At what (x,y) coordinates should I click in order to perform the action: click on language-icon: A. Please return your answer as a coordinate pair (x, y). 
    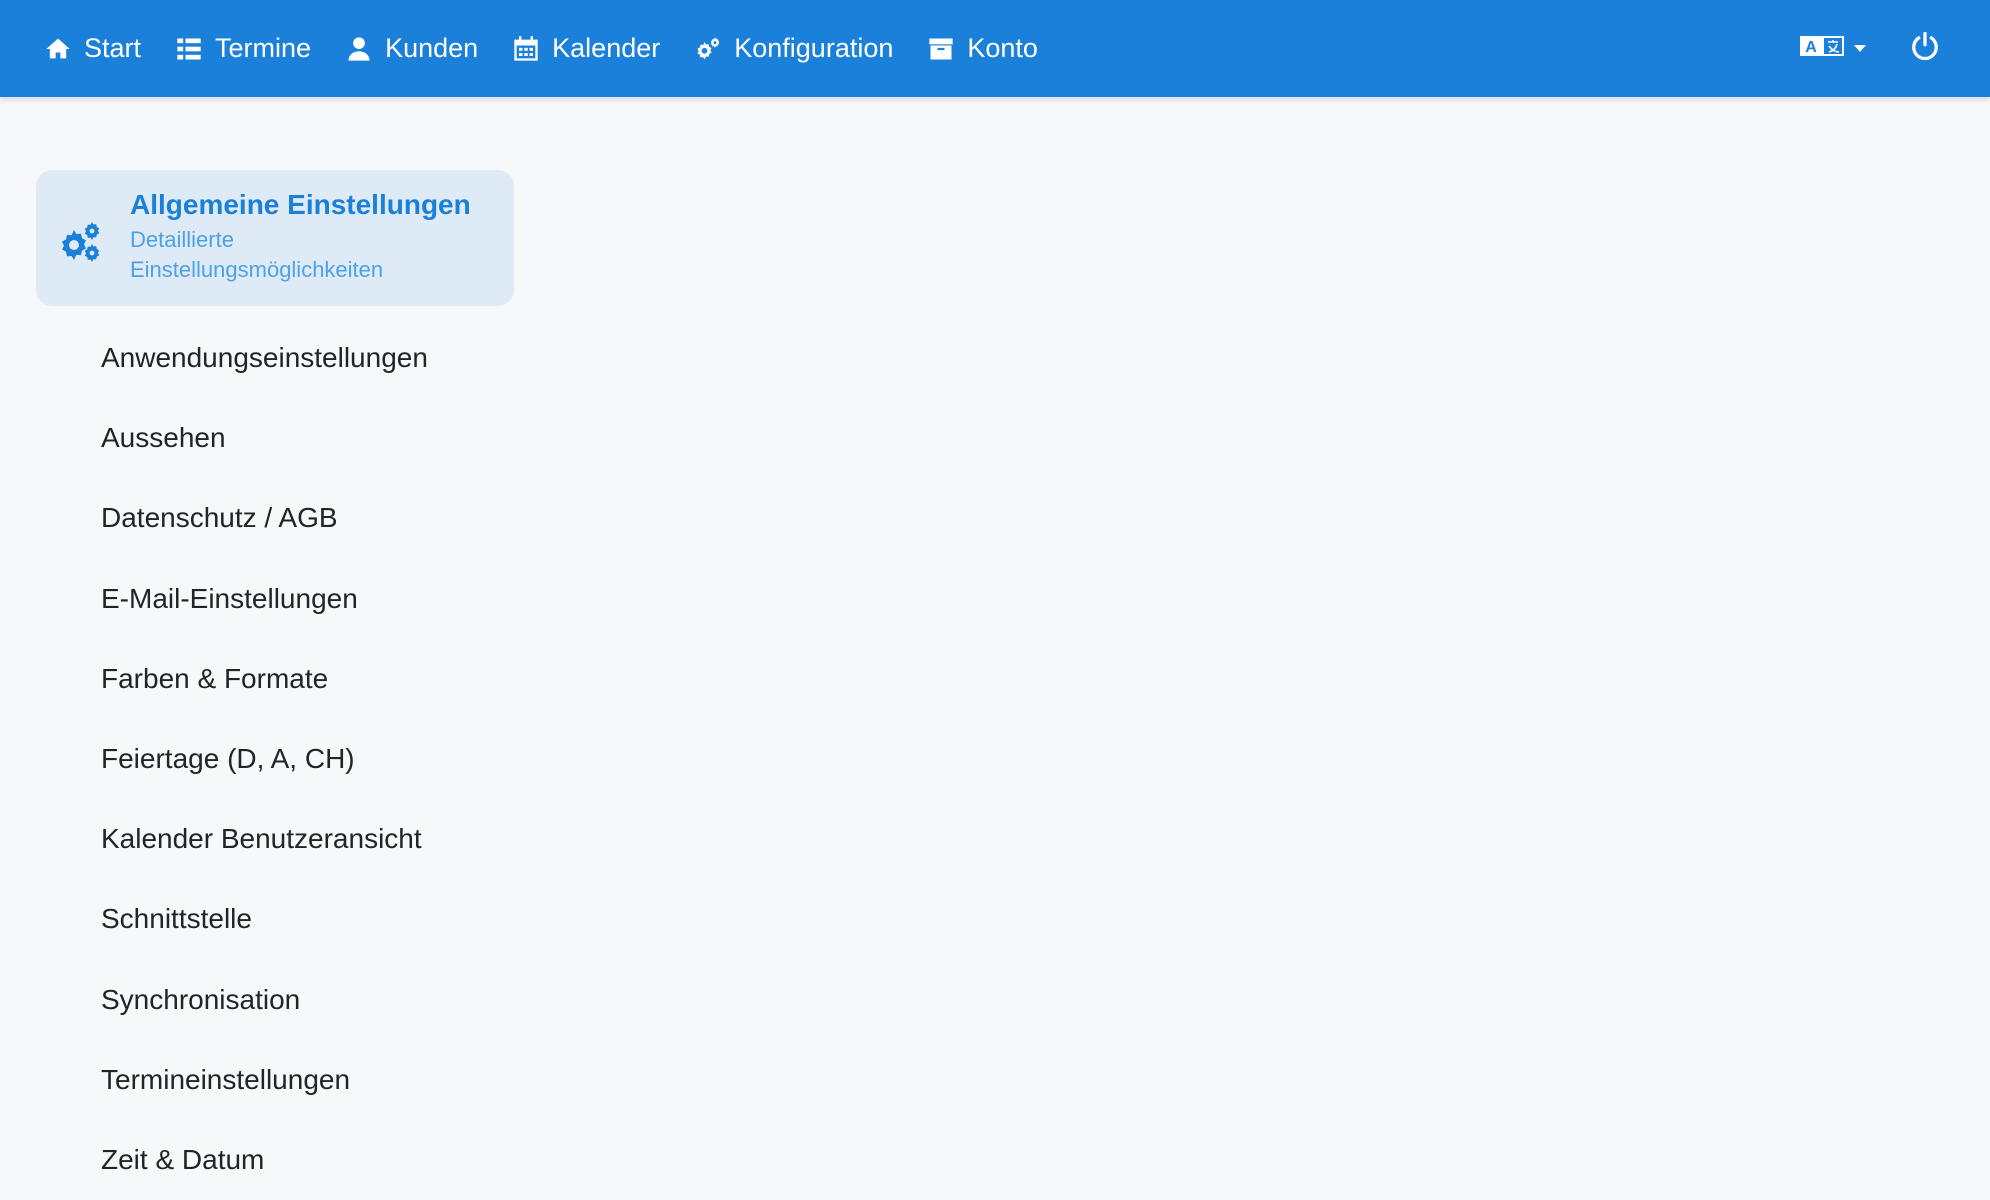
    Looking at the image, I should click on (1822, 48).